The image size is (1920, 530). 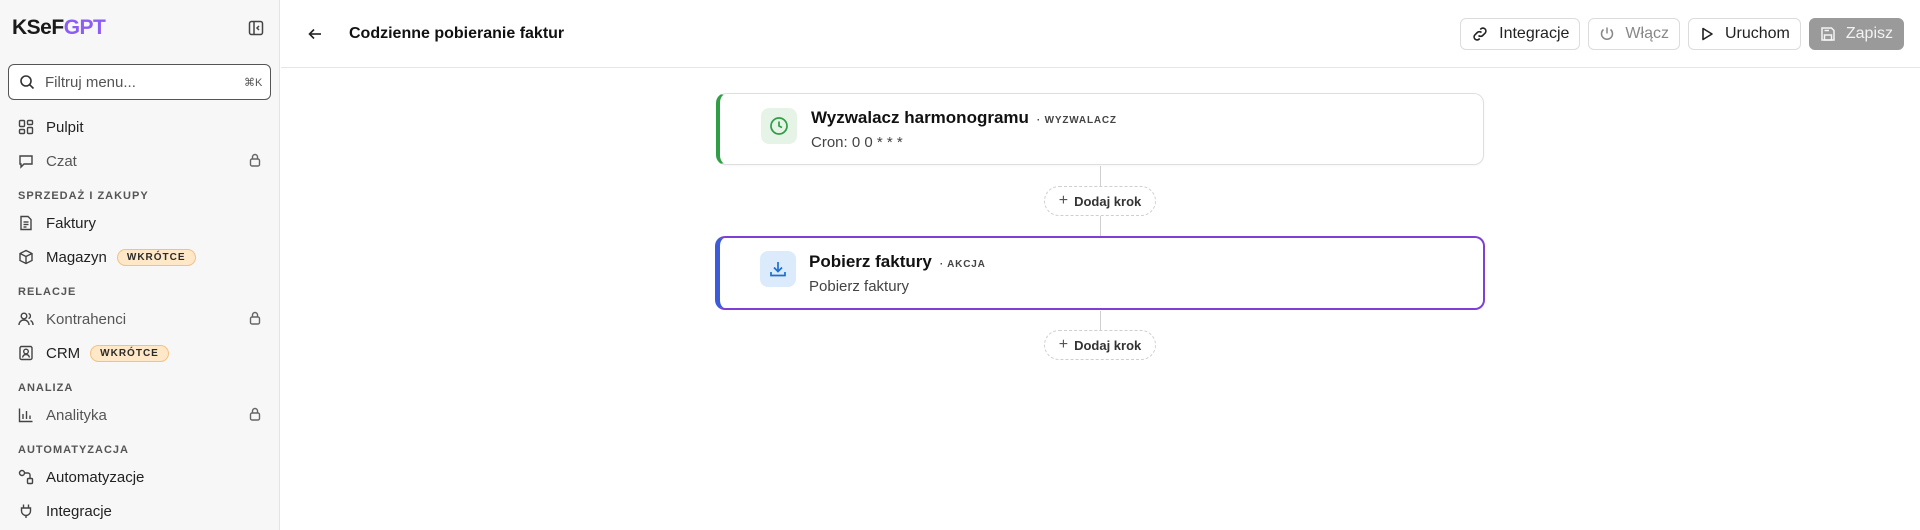 I want to click on sidebar-item-label: CRM, so click(x=63, y=353).